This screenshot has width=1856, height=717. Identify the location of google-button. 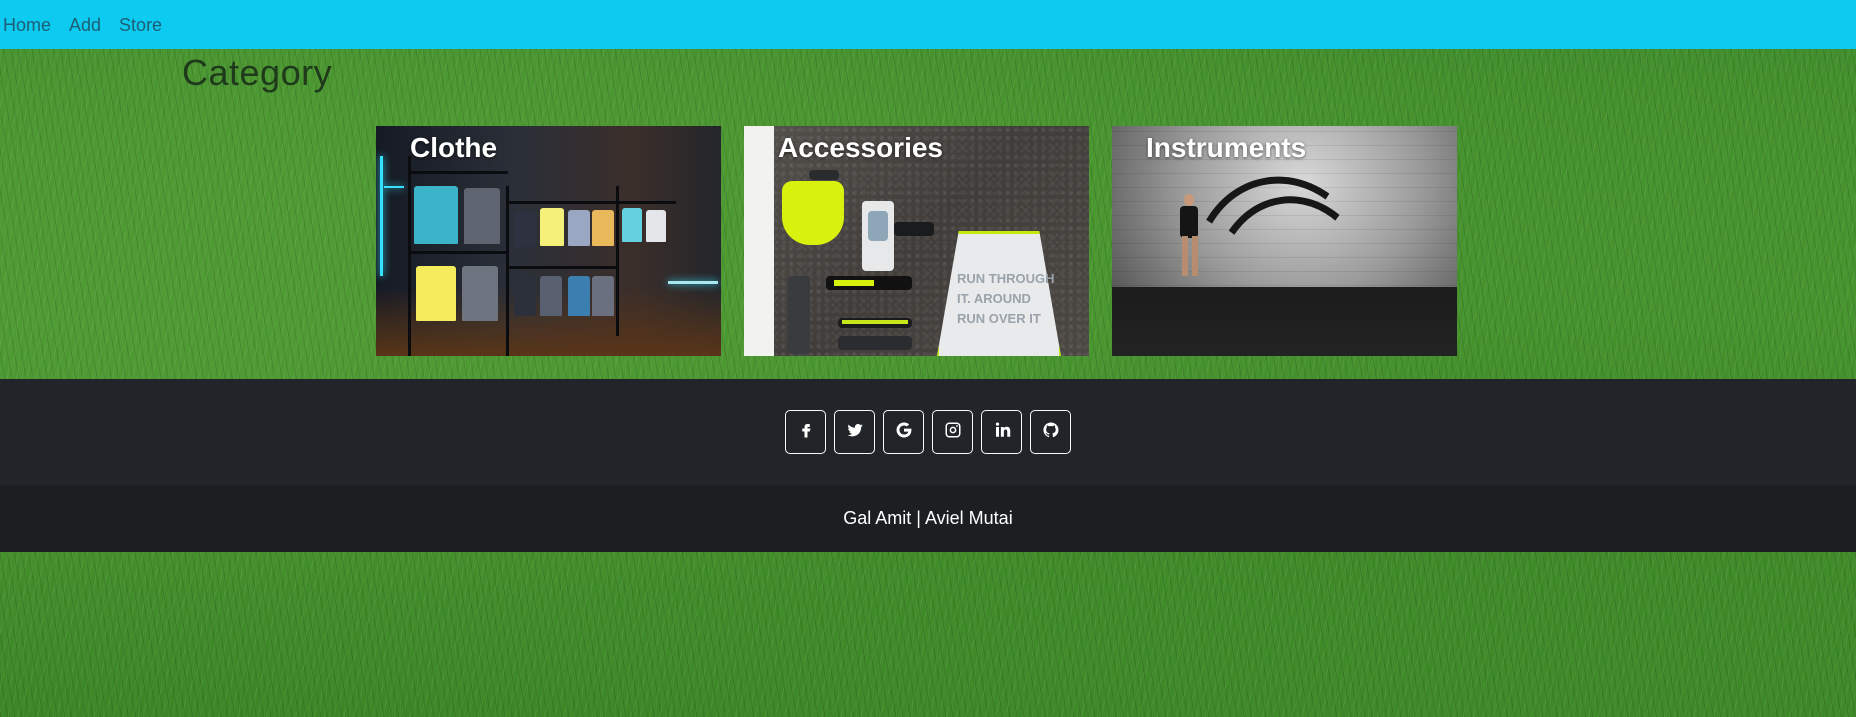
(903, 432).